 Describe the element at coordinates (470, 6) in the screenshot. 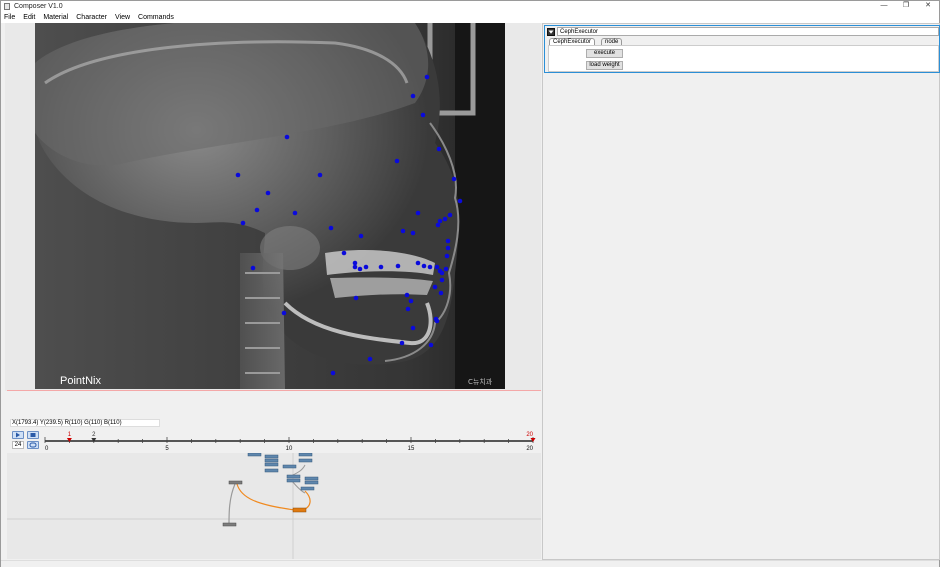

I see `title-bar: Composer V1.0 — ❐ ✕` at that location.